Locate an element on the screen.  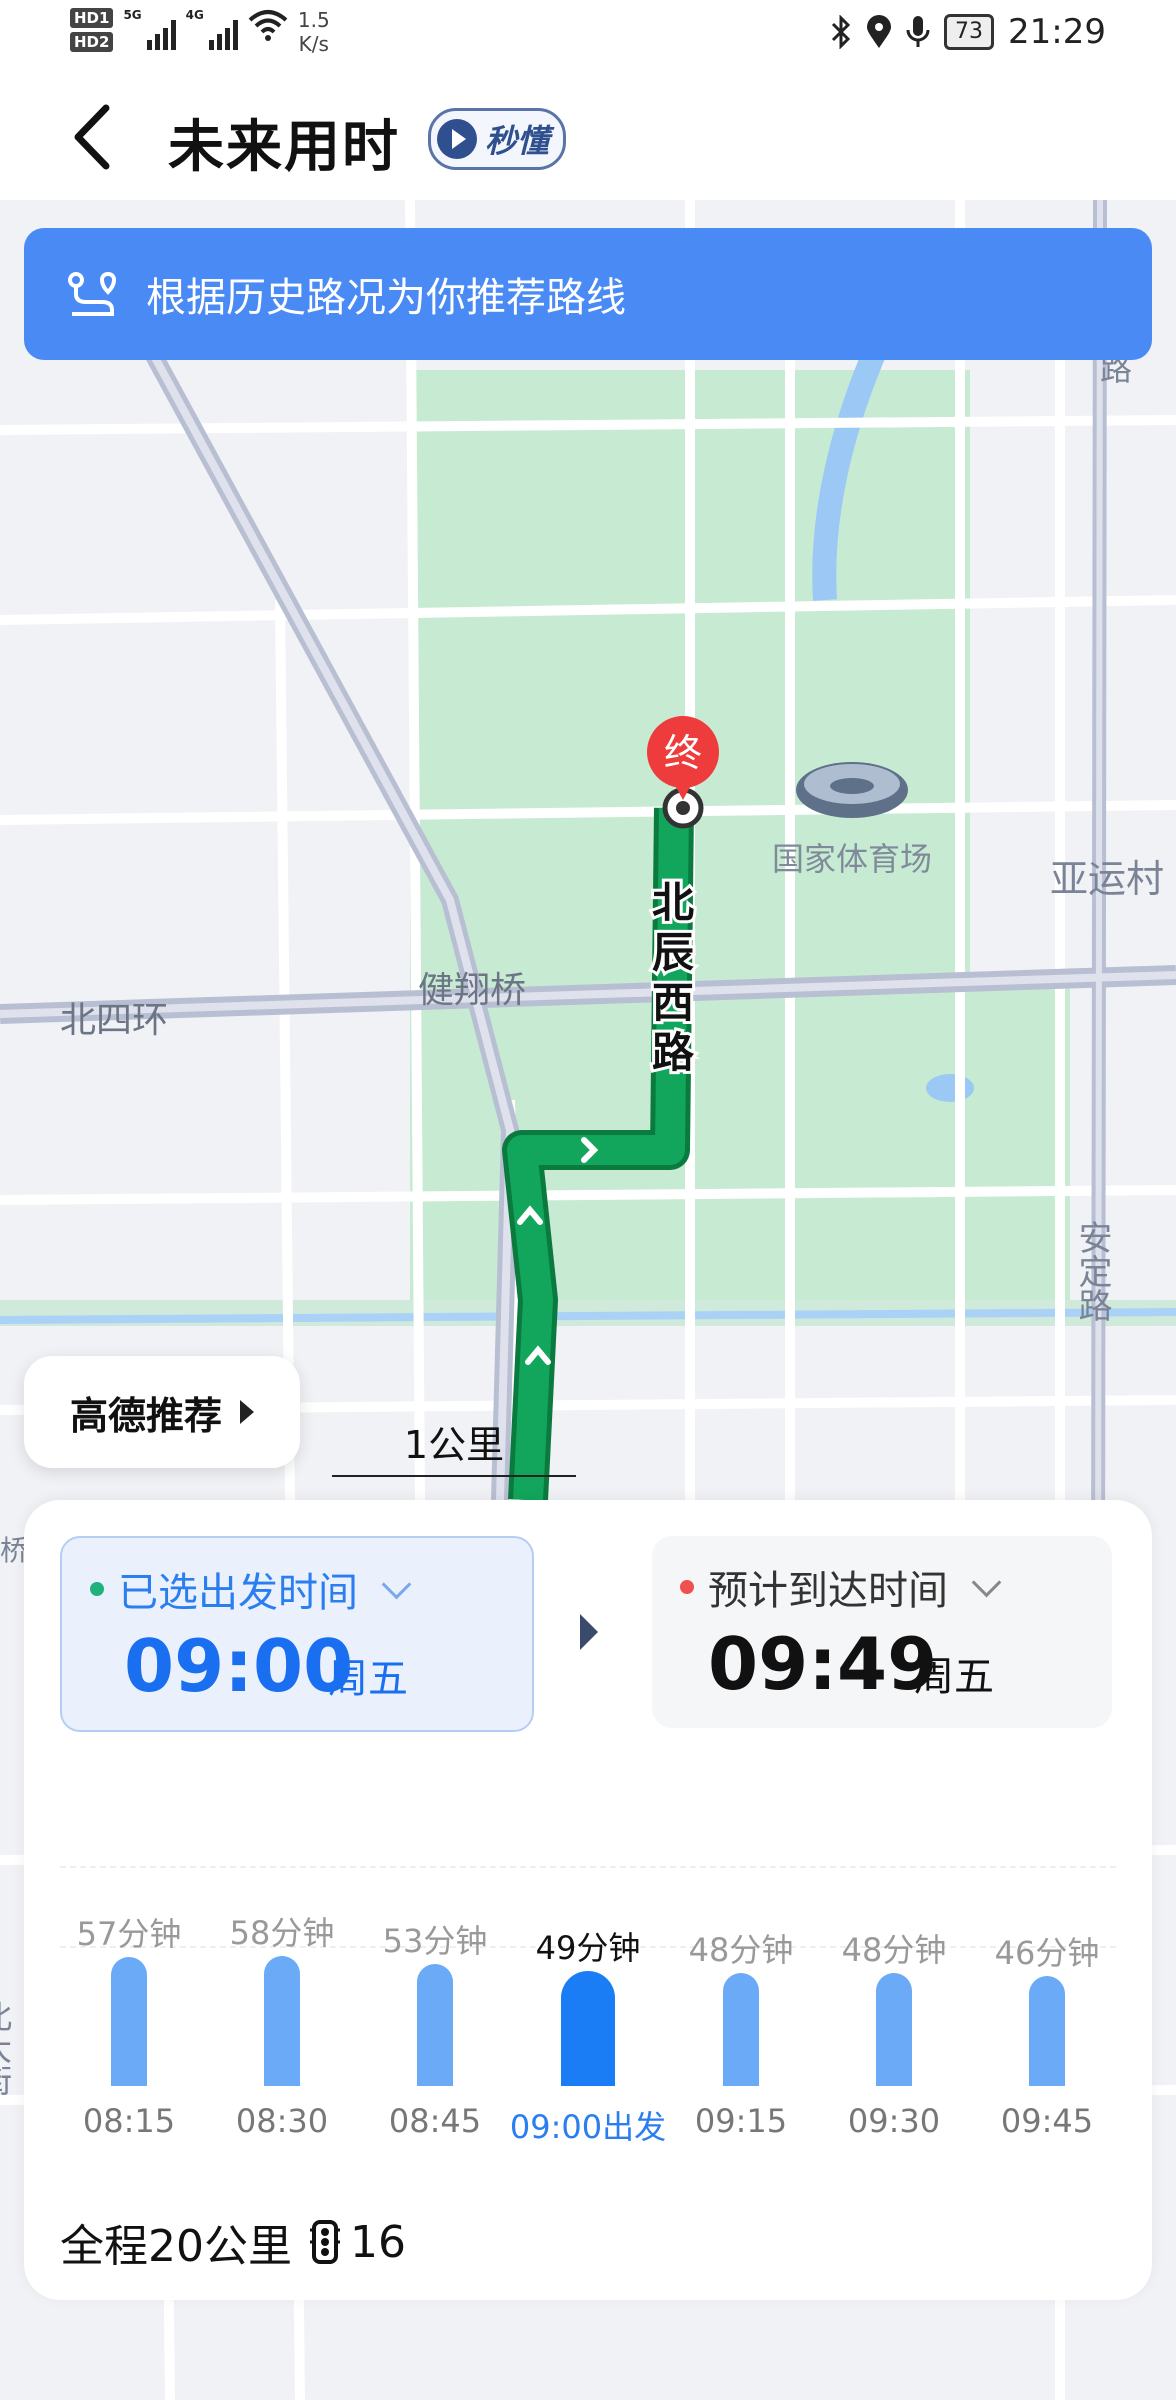
chart-value-label: 49分钟 is located at coordinates (588, 1948).